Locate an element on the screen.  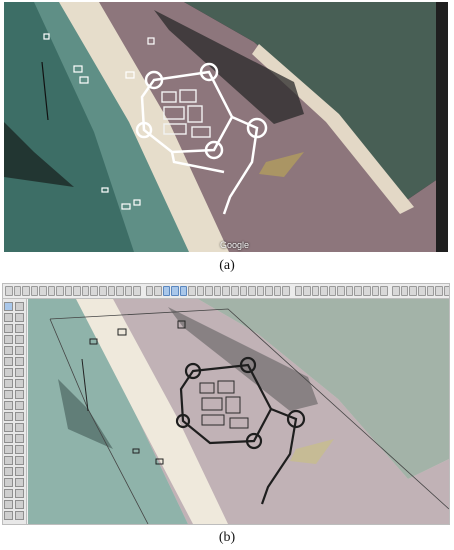
style-4-icon is located at coordinates (422, 291).